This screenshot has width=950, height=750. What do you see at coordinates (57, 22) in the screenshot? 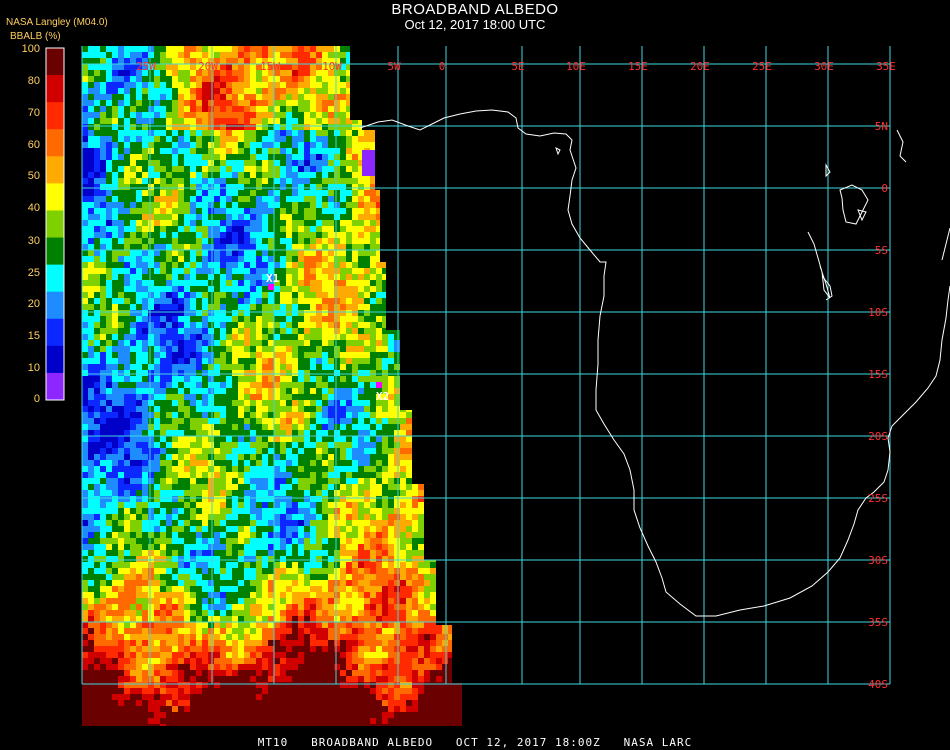
I see `source-label: NASA Langley (M04.0)` at bounding box center [57, 22].